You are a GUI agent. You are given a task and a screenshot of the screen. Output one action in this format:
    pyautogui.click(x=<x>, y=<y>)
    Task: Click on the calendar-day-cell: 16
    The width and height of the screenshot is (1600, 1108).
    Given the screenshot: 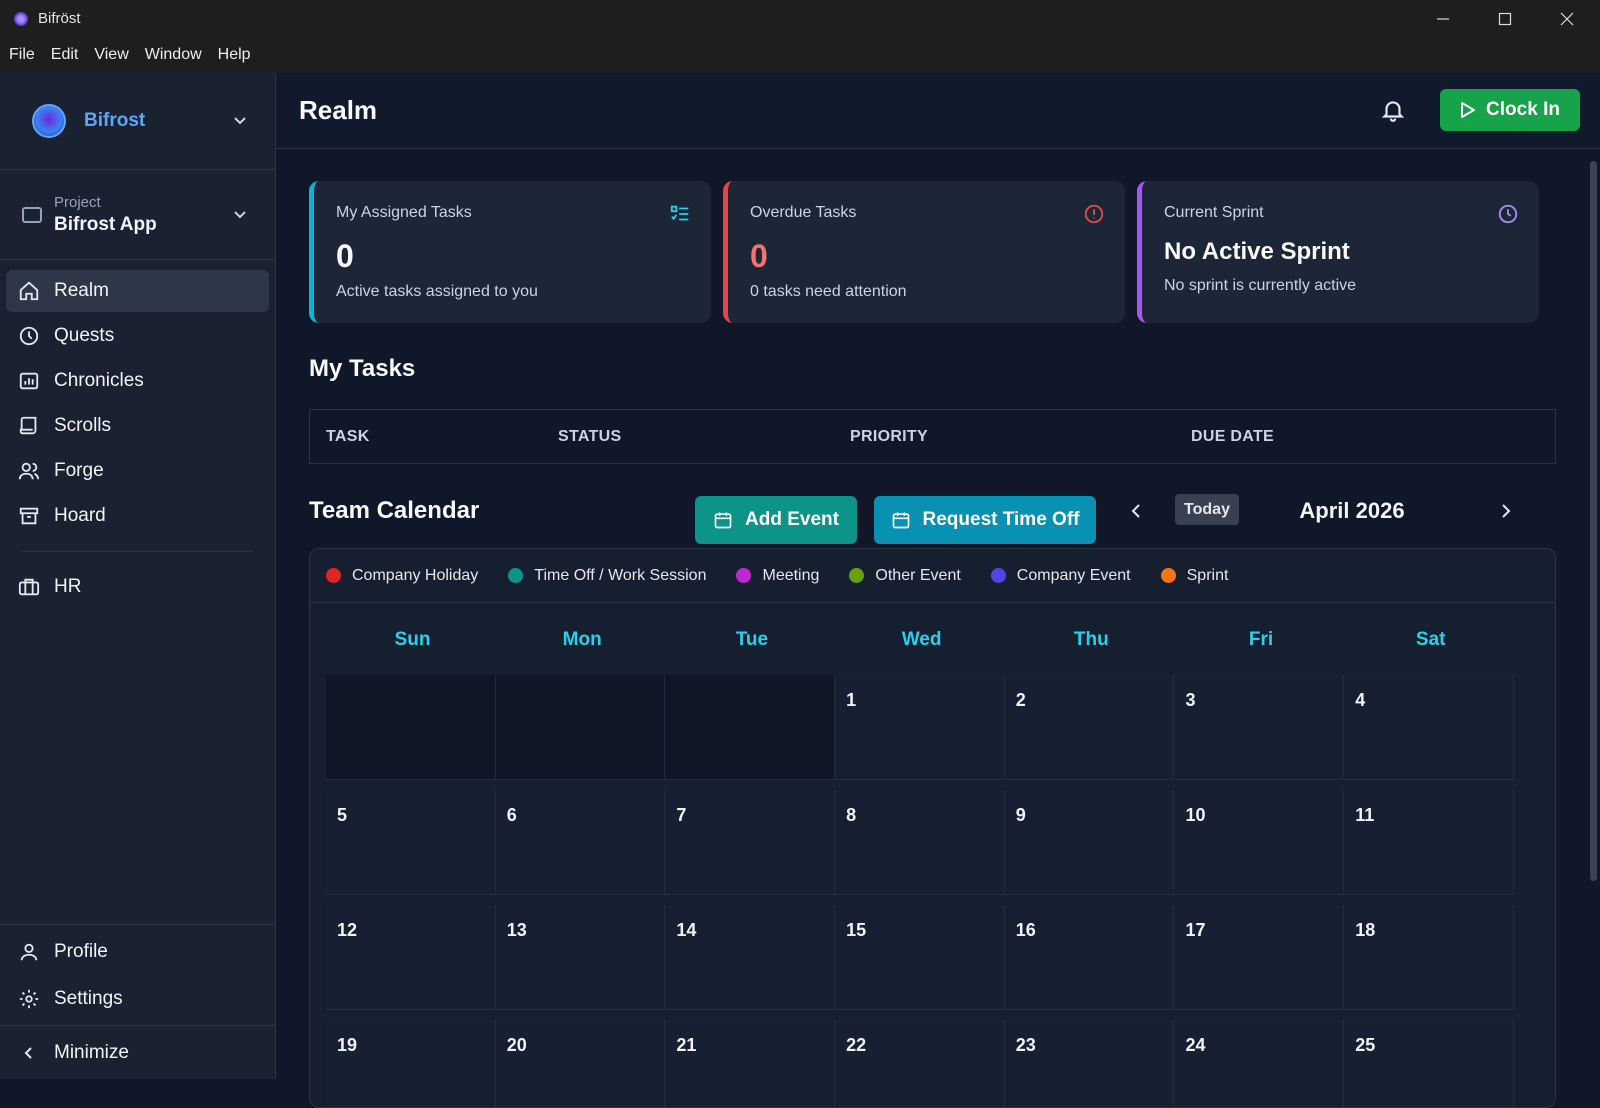 What is the action you would take?
    pyautogui.click(x=1089, y=957)
    